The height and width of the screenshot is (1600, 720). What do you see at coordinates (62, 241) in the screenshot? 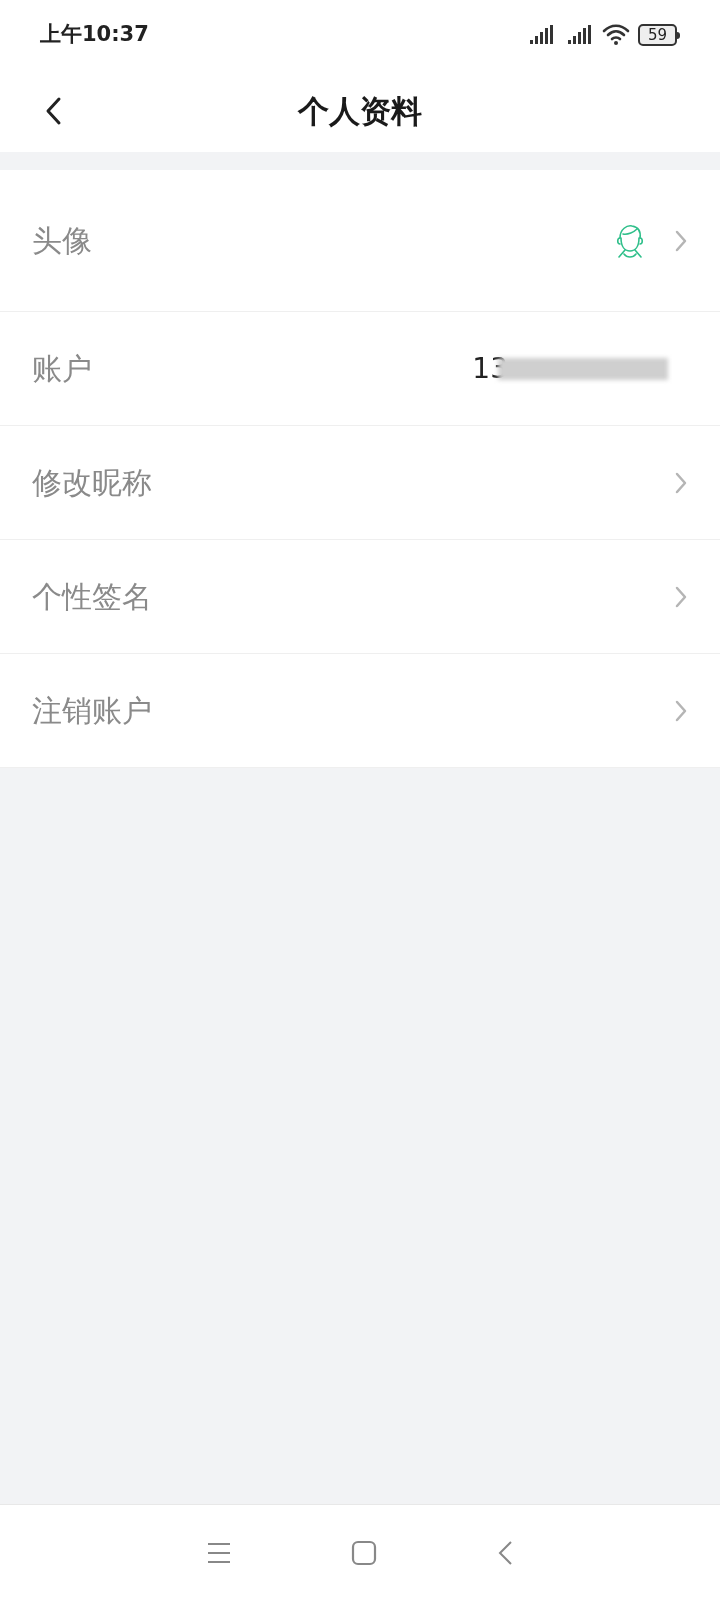
I see `row-label: 头像` at bounding box center [62, 241].